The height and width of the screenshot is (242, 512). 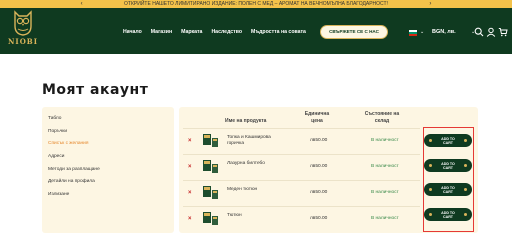 What do you see at coordinates (257, 141) in the screenshot?
I see `product-name: Топка и Кашмирова горичка` at bounding box center [257, 141].